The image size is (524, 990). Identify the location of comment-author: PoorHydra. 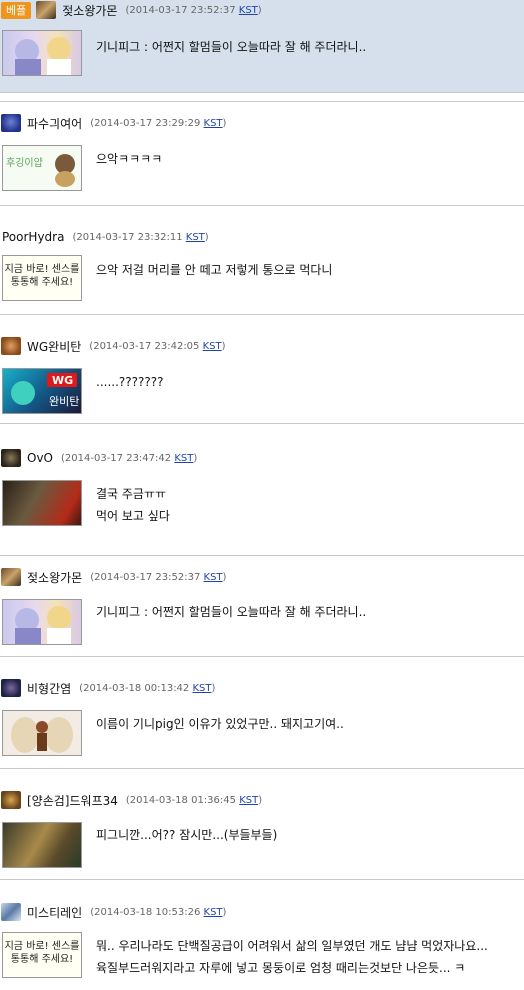
(33, 237).